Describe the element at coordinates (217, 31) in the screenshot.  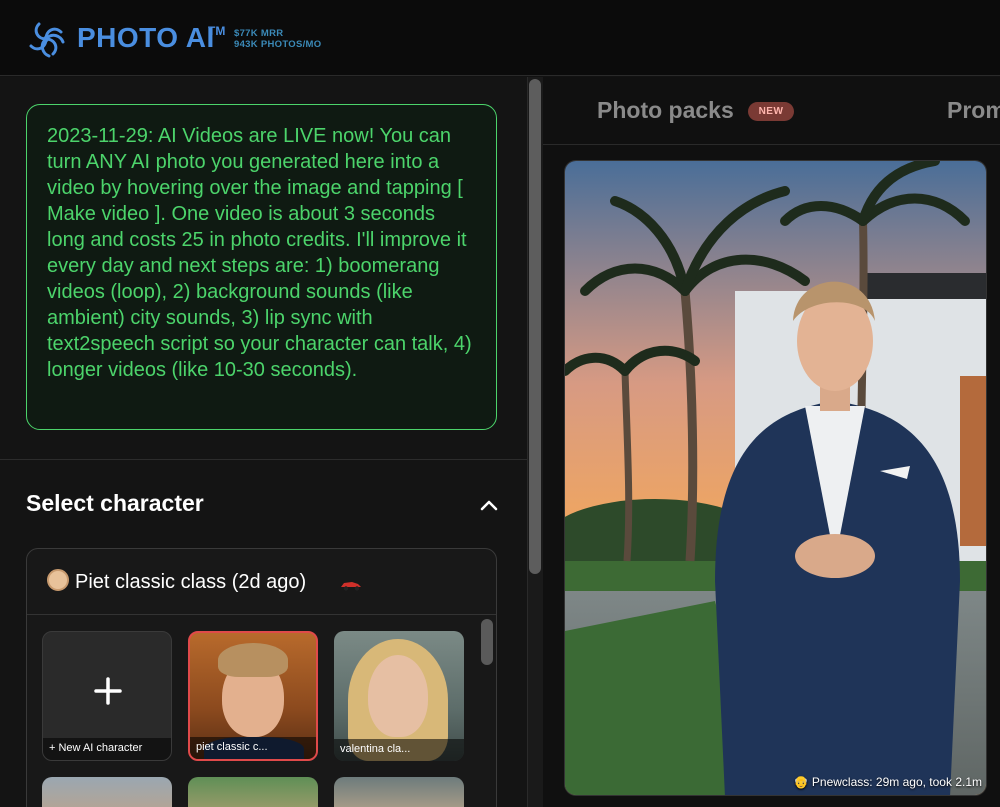
I see `trademark: TM` at that location.